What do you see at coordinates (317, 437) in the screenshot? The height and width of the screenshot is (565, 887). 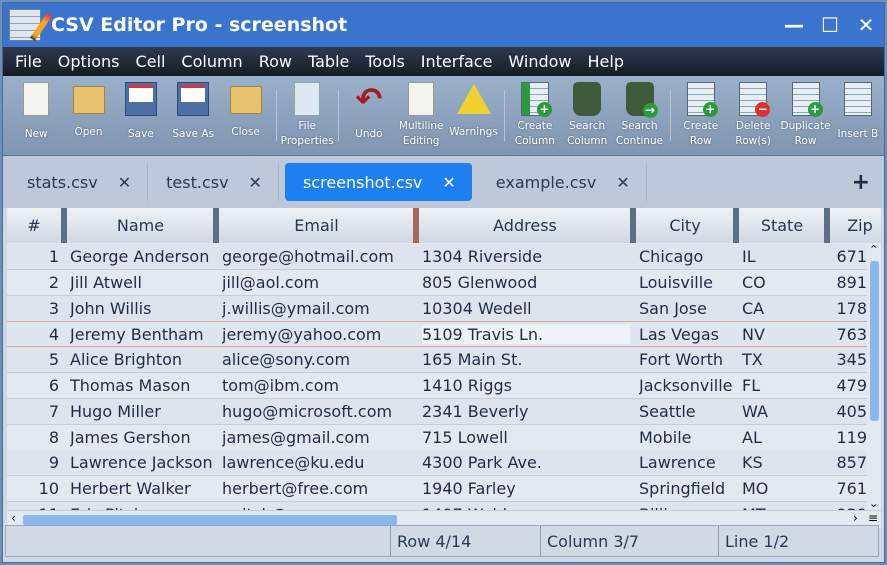 I see `cell-email: james@gmail.com` at bounding box center [317, 437].